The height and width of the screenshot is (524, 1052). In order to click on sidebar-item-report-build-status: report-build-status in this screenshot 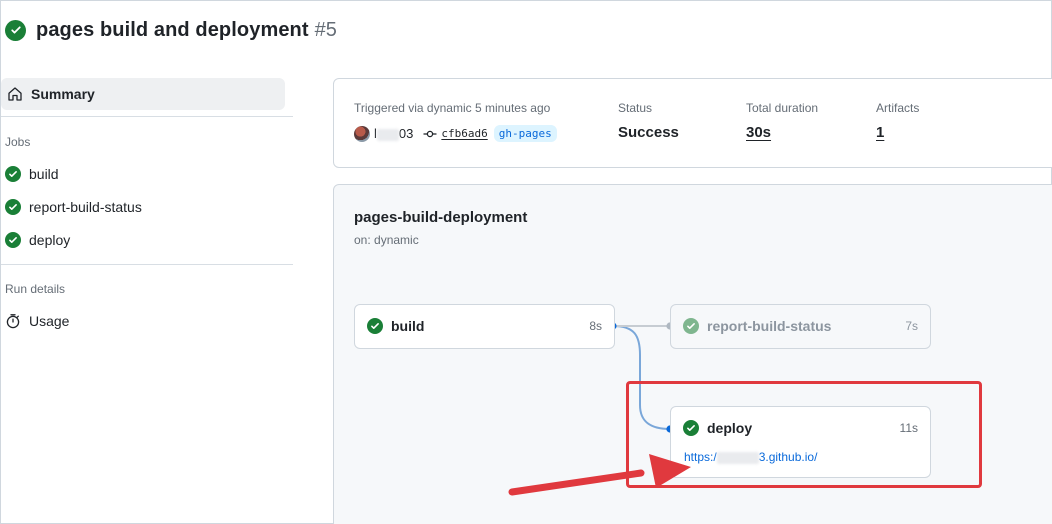, I will do `click(73, 207)`.